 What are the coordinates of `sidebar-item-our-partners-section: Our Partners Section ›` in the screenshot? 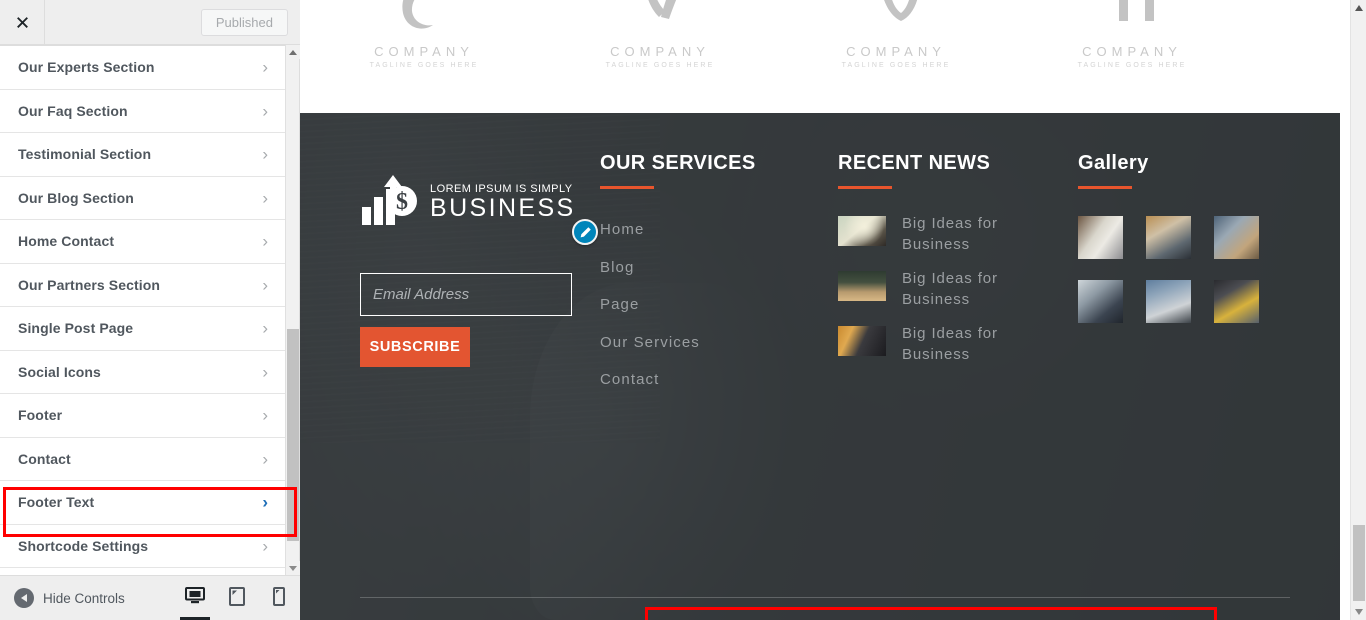 It's located at (143, 285).